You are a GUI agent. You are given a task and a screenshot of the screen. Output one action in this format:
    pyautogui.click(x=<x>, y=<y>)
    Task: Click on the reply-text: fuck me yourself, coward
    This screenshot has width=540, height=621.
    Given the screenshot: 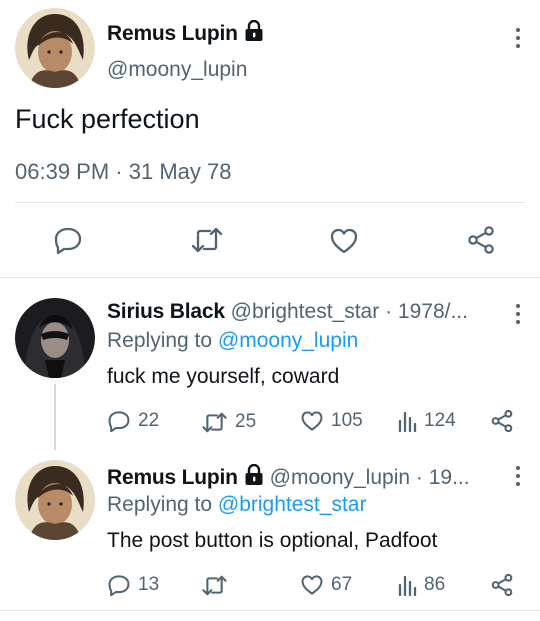 What is the action you would take?
    pyautogui.click(x=223, y=376)
    